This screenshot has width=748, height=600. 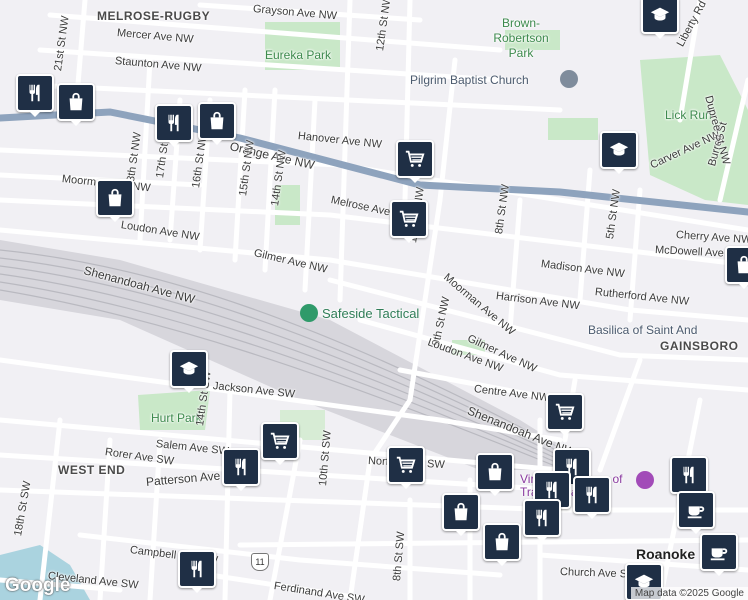 I want to click on museum-icon, so click(x=645, y=480).